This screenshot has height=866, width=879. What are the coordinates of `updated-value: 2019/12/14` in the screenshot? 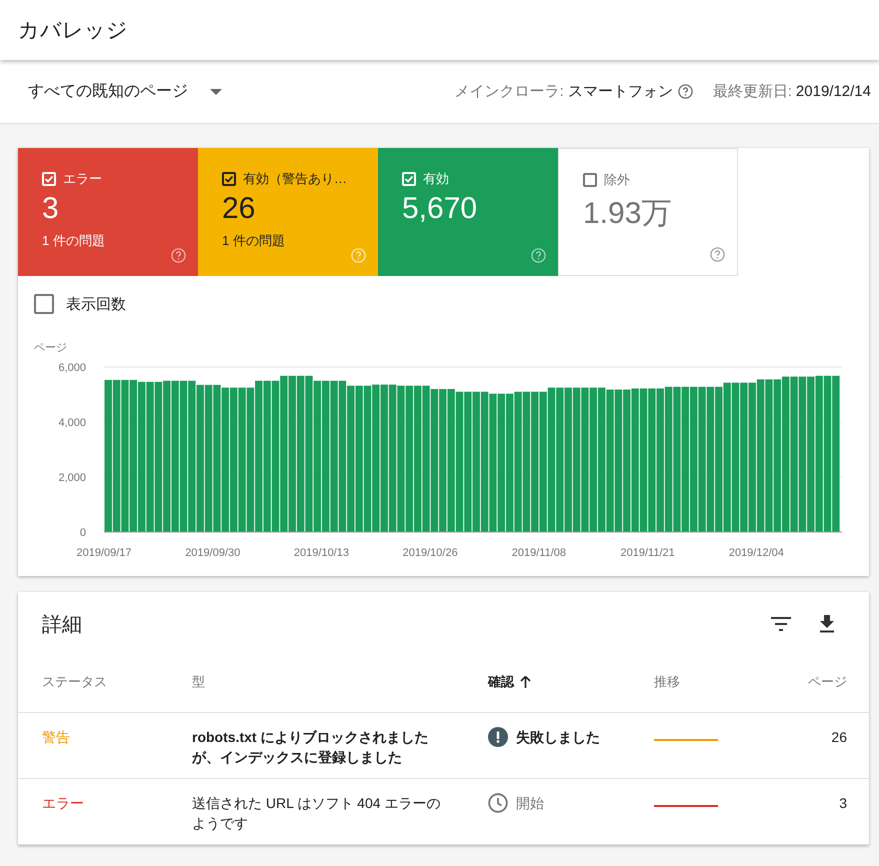 It's located at (833, 91).